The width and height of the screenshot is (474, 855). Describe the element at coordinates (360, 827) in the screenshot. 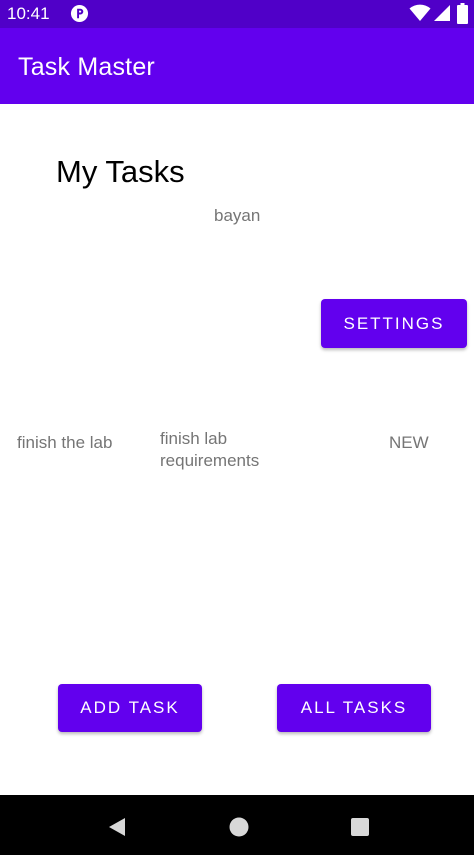

I see `recents-icon` at that location.